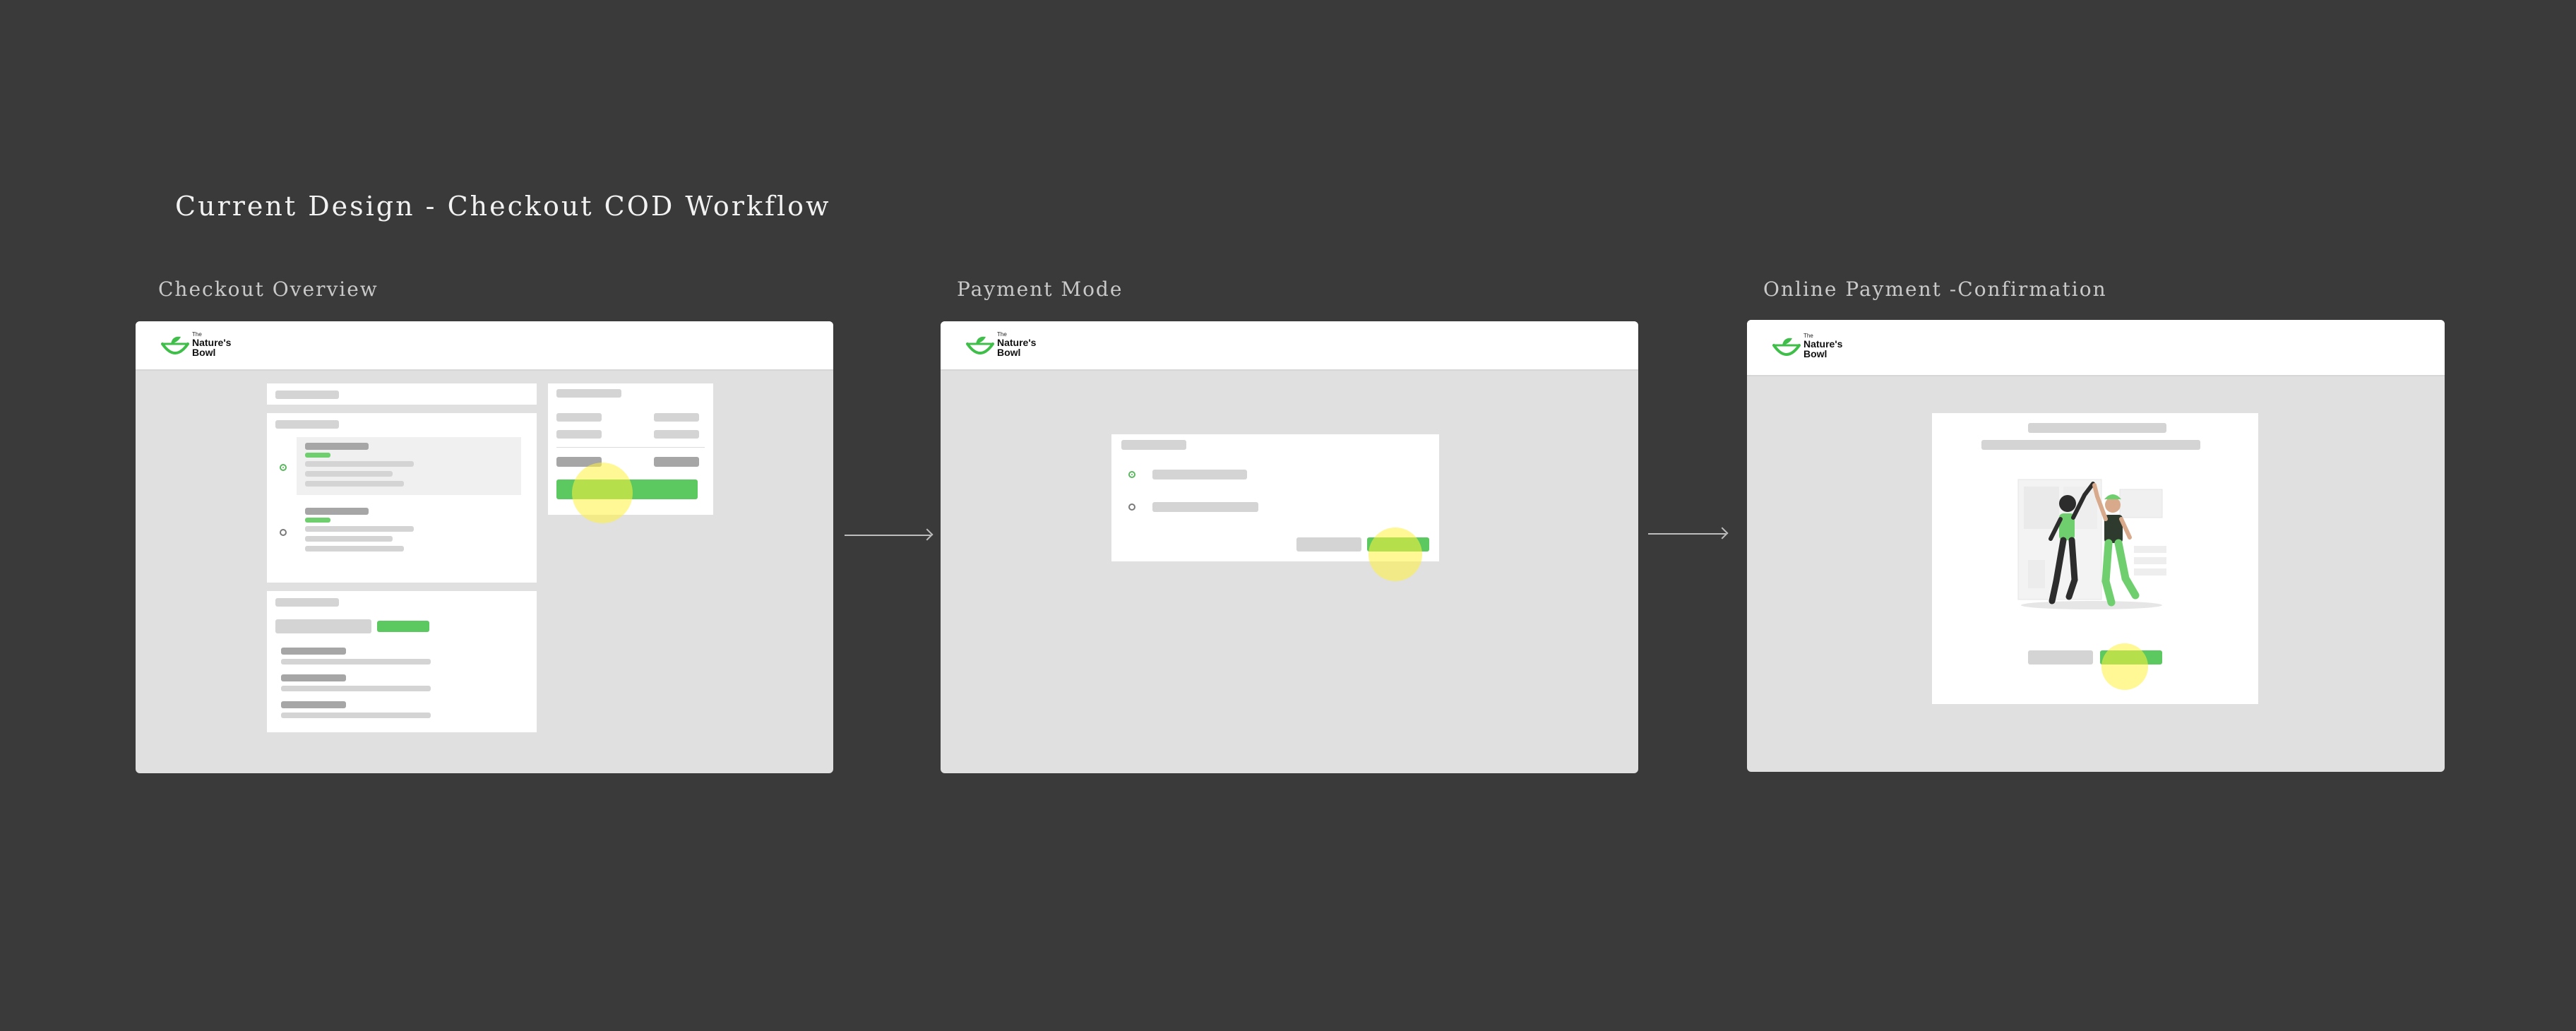 The image size is (2576, 1031). I want to click on frame-label-checkout-overview: Checkout Overview, so click(268, 289).